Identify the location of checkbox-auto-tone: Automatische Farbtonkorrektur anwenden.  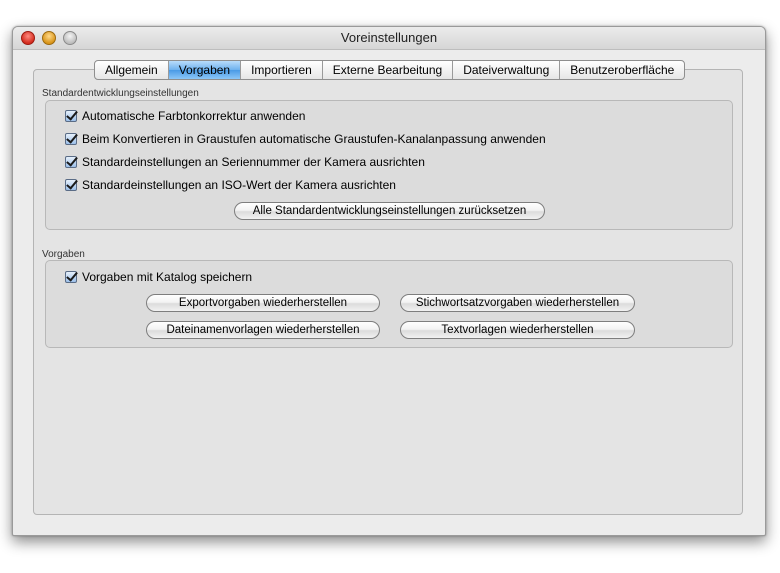
(185, 116).